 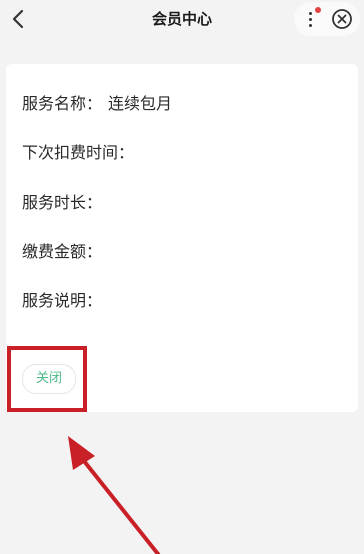 I want to click on row-label: 下次扣费时间：, so click(x=78, y=152).